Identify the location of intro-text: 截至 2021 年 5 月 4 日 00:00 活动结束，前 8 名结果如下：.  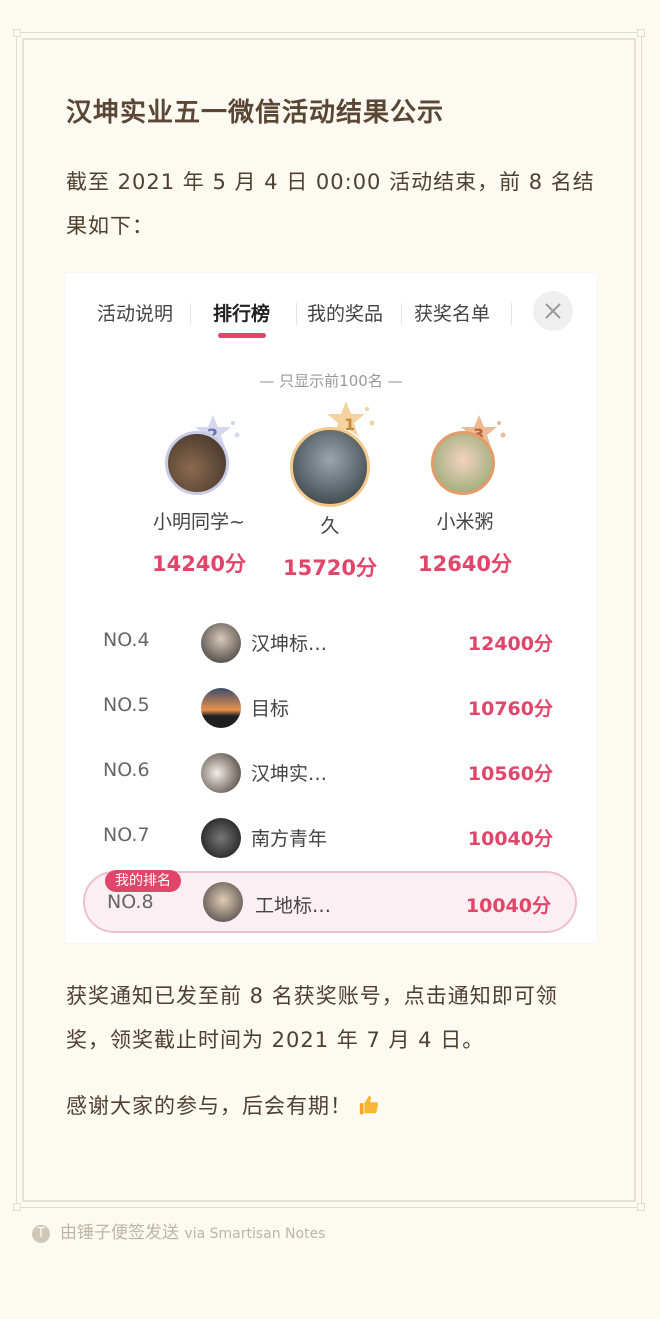
(330, 204).